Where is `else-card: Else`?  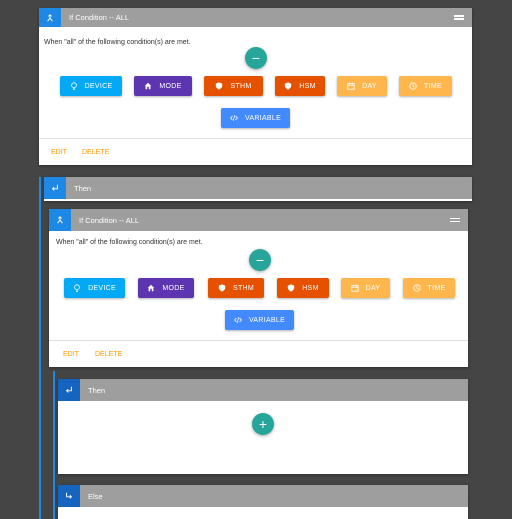 else-card: Else is located at coordinates (263, 502).